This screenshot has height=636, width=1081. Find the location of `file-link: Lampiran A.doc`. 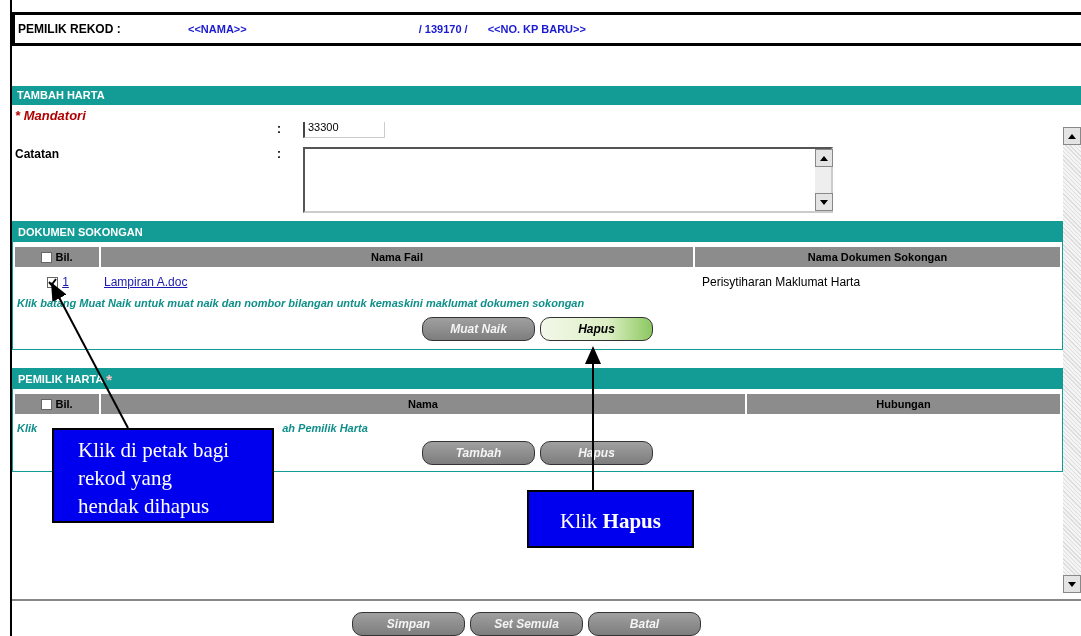

file-link: Lampiran A.doc is located at coordinates (399, 282).